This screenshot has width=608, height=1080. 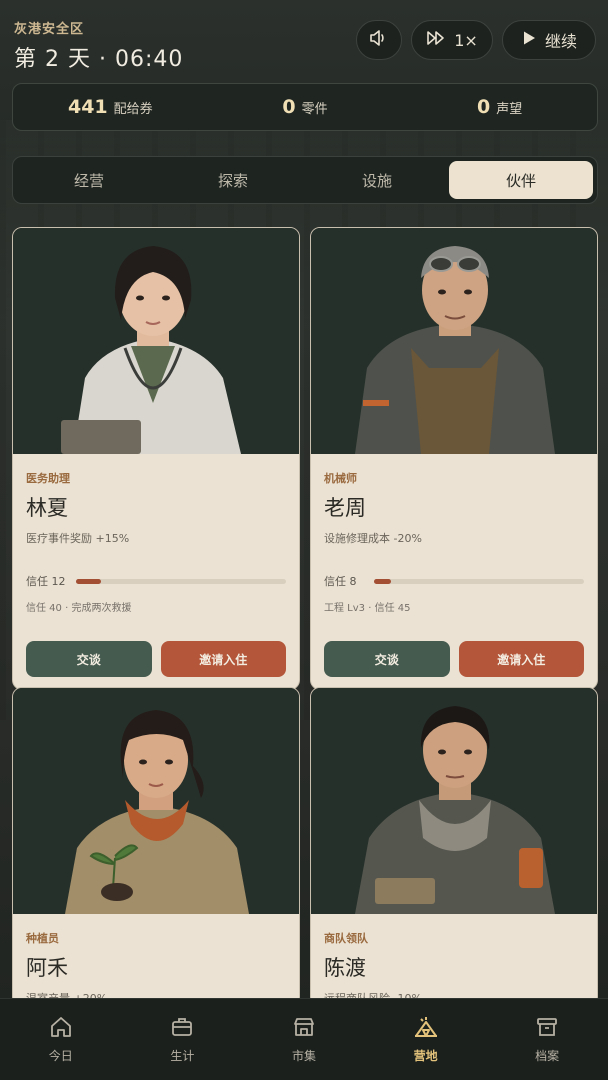 I want to click on play-icon, so click(x=529, y=40).